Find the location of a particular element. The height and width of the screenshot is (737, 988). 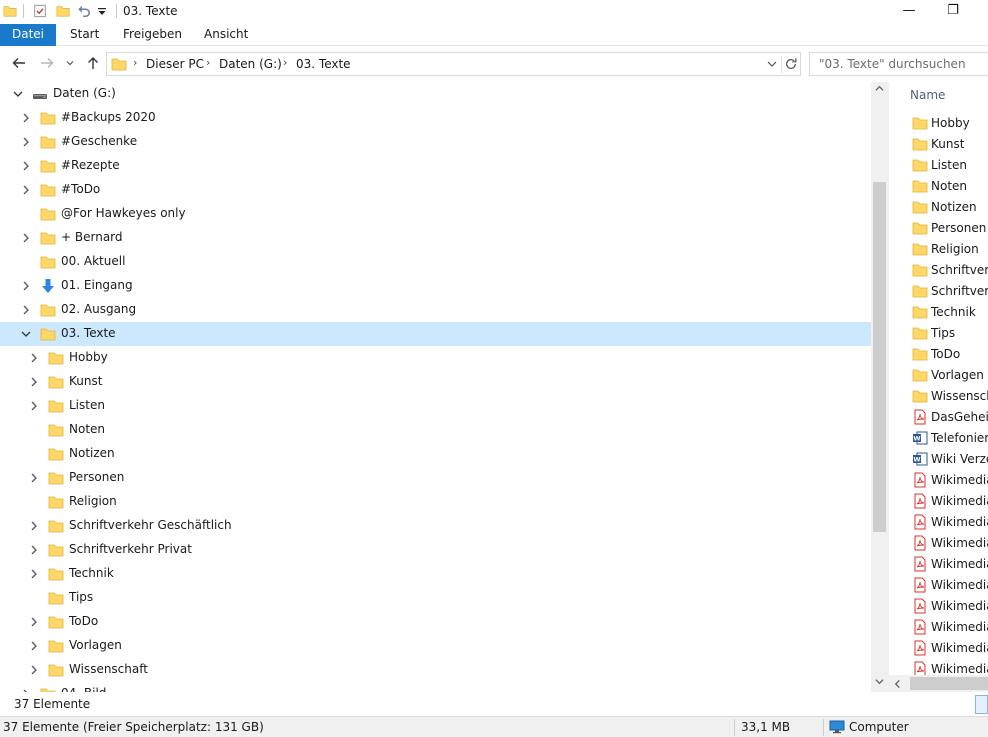

tree-item-schriftverkehr-geschäftlich: Schriftverkehr Geschäftlich is located at coordinates (435, 526).